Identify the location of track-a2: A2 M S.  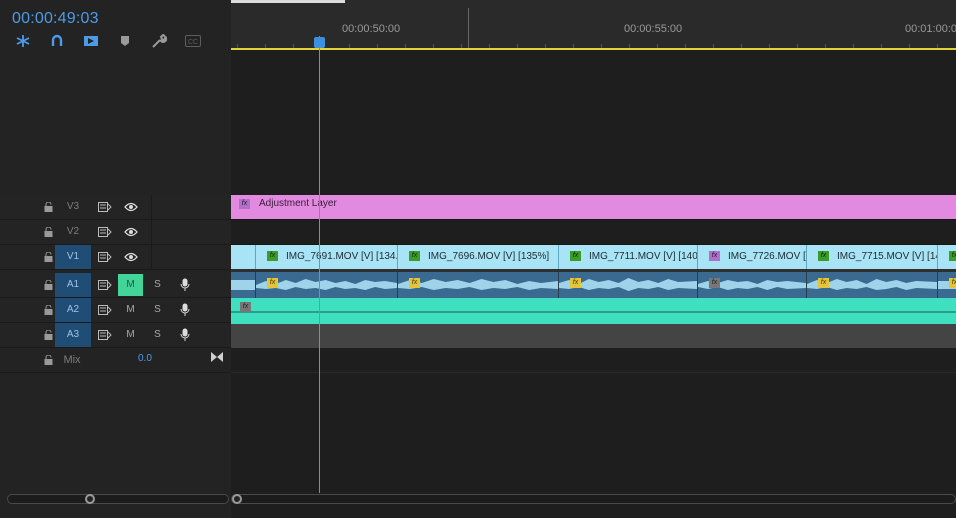
(115, 310).